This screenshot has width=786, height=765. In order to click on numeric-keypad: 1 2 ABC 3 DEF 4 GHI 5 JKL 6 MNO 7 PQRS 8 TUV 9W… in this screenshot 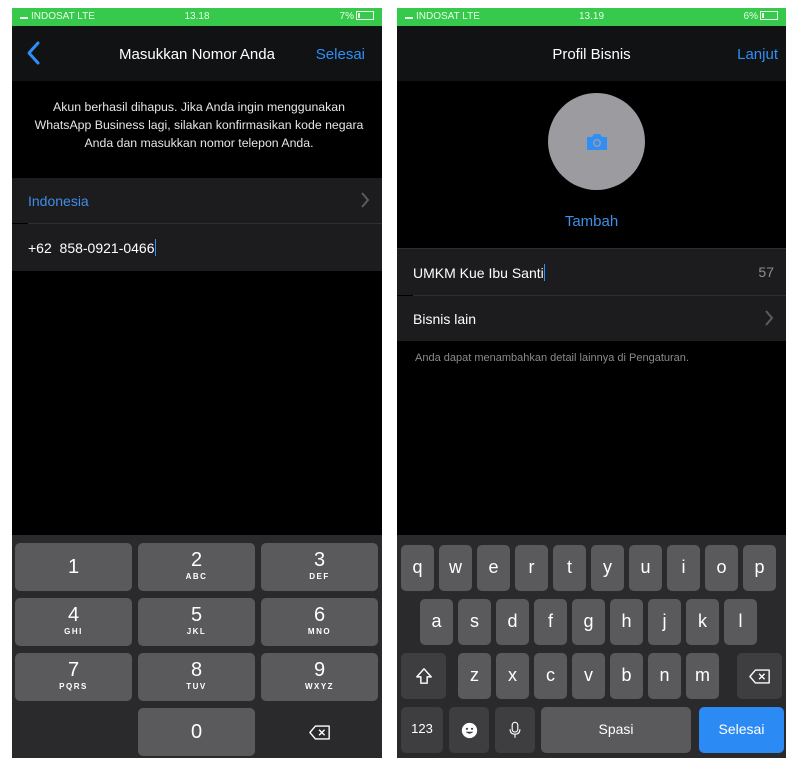, I will do `click(197, 646)`.